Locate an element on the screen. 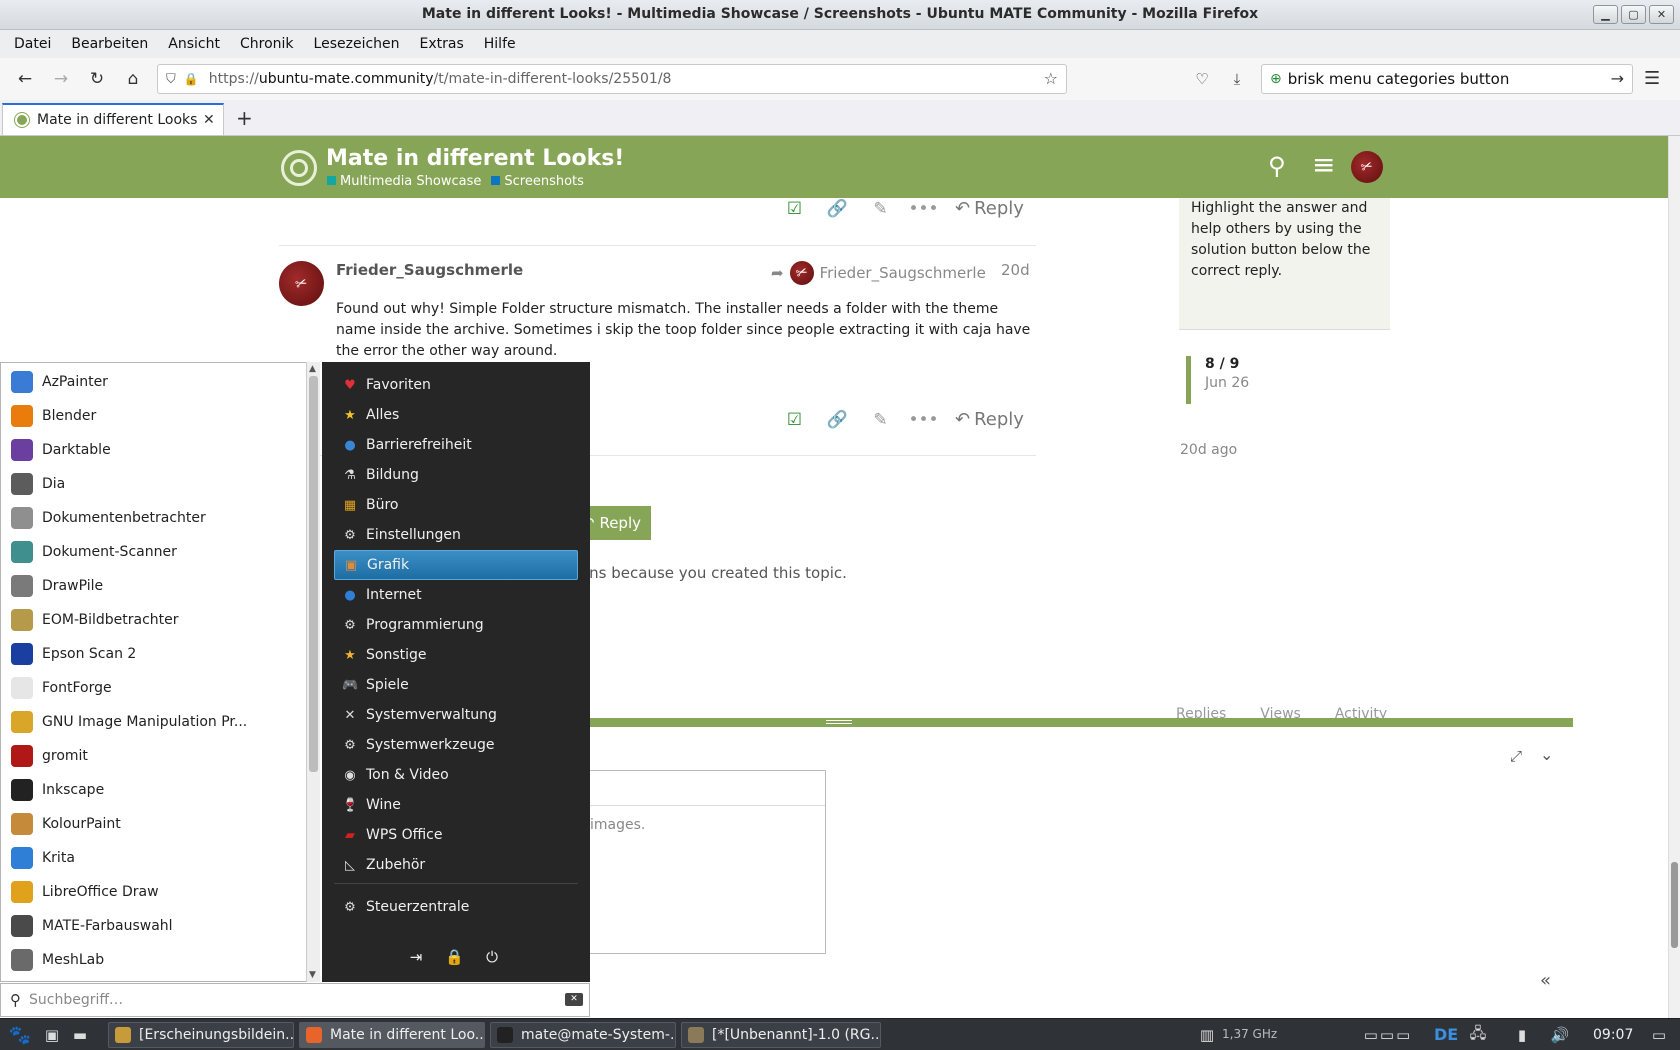 The height and width of the screenshot is (1050, 1680). menu-hilfe: Hilfe is located at coordinates (500, 44).